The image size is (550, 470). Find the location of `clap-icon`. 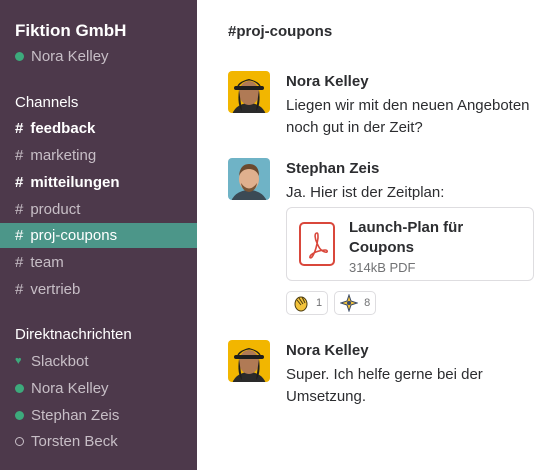

clap-icon is located at coordinates (301, 304).